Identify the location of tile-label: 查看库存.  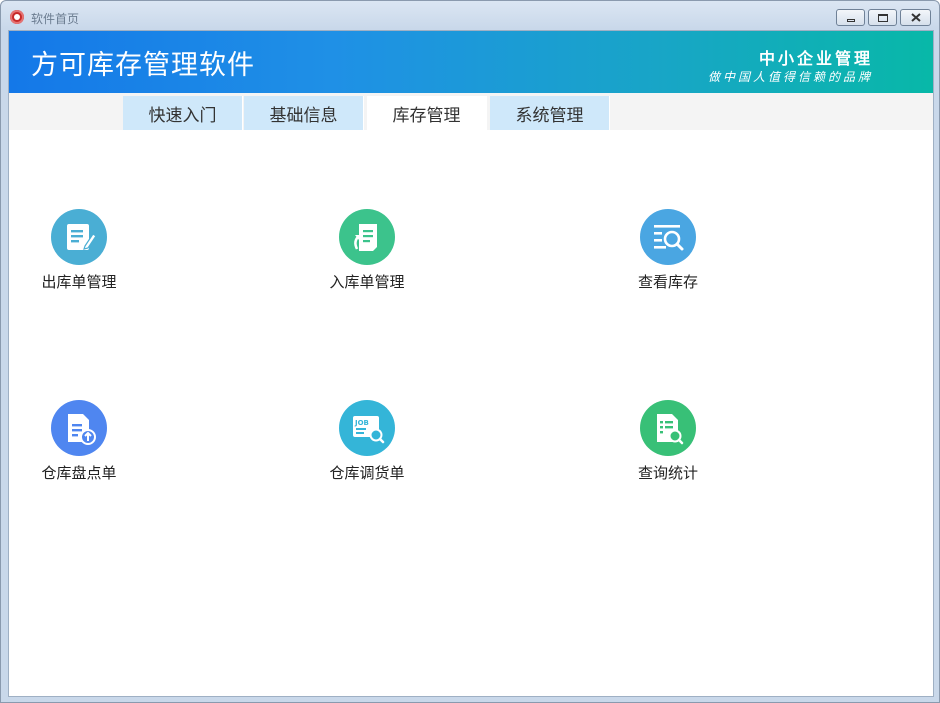
(667, 282).